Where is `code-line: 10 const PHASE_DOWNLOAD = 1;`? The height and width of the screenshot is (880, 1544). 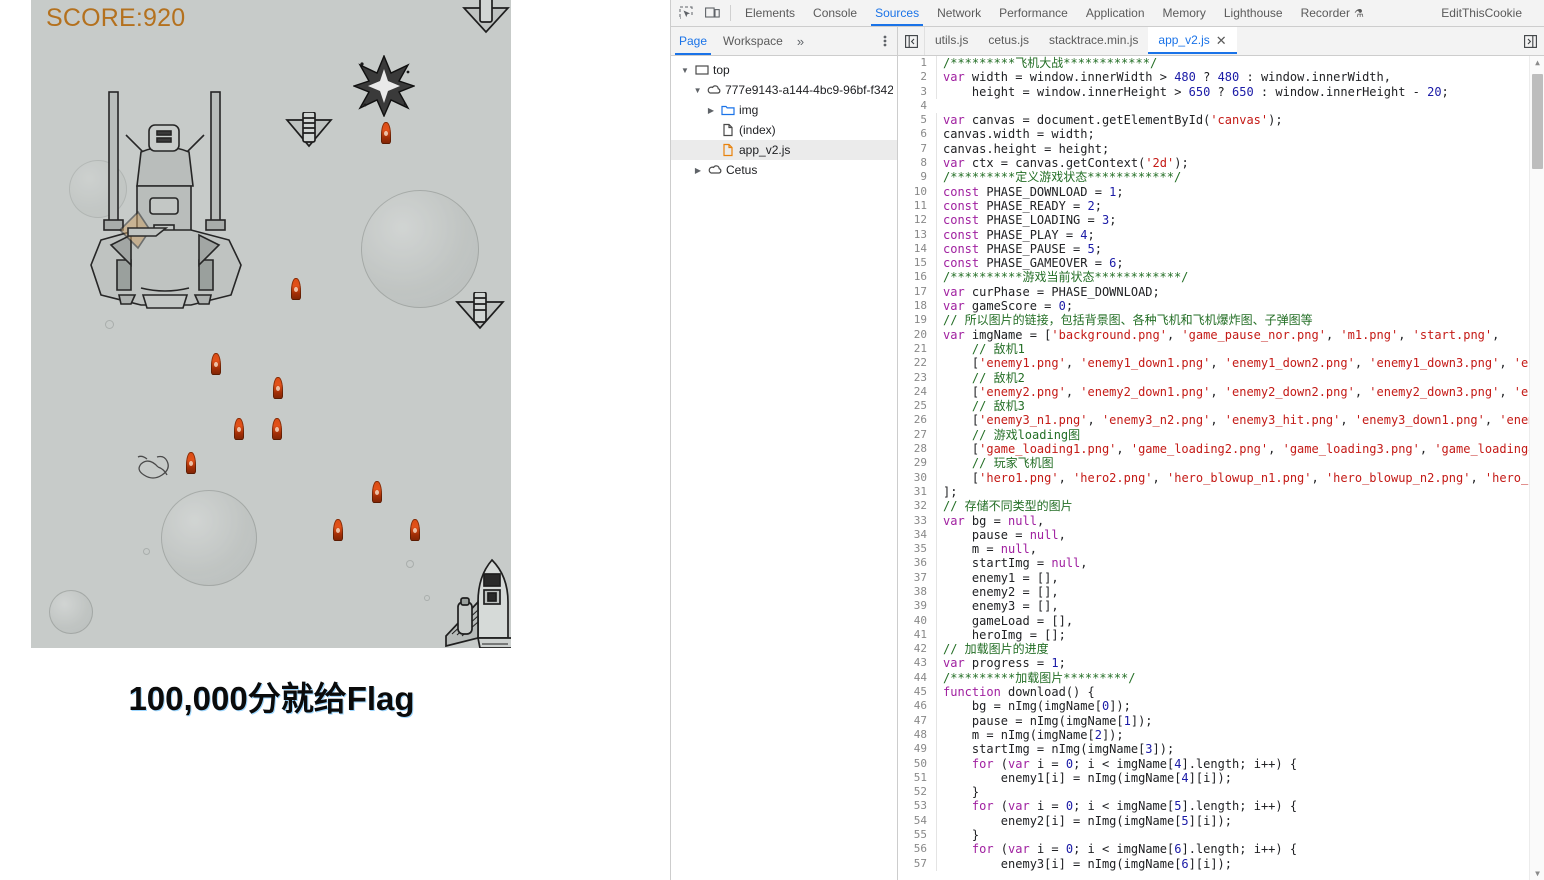
code-line: 10 const PHASE_DOWNLOAD = 1; is located at coordinates (1221, 191).